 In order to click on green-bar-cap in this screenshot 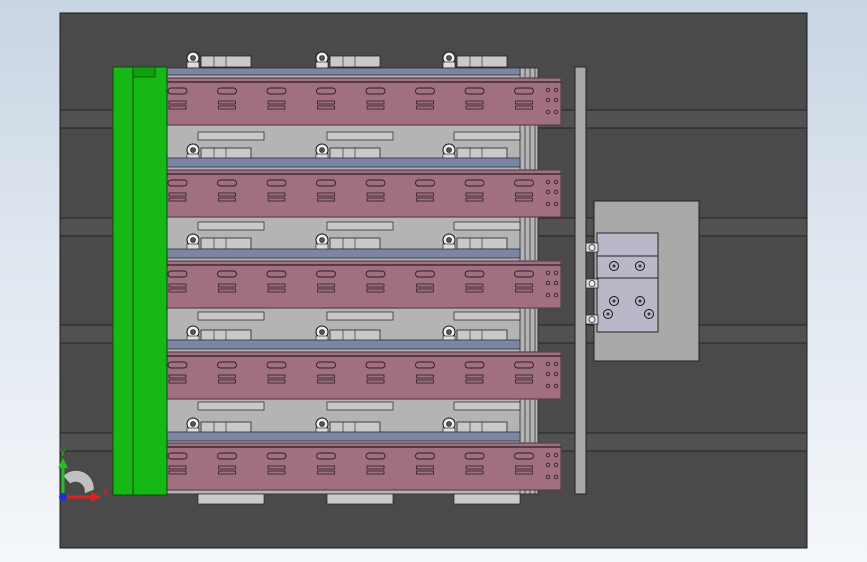, I will do `click(144, 72)`.